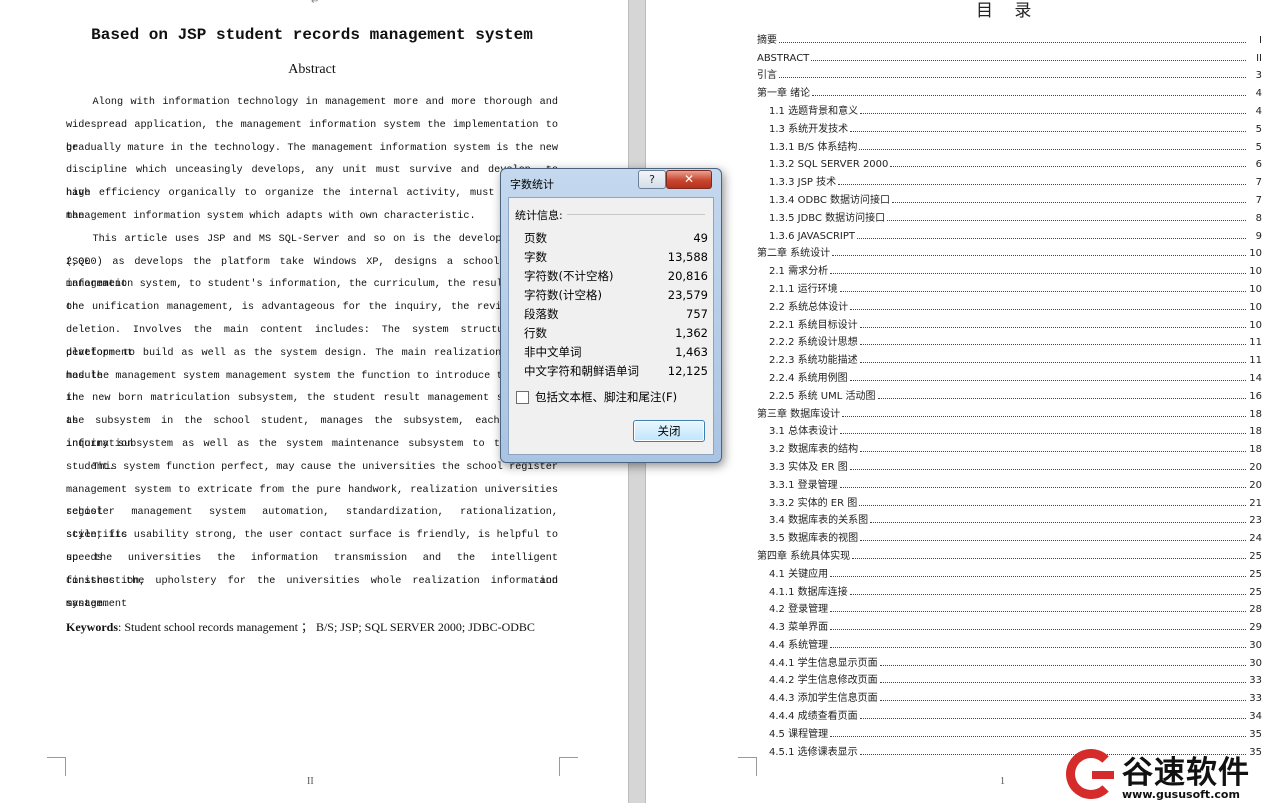  I want to click on toc-entry-title: 1.3 系统开发技术, so click(809, 129).